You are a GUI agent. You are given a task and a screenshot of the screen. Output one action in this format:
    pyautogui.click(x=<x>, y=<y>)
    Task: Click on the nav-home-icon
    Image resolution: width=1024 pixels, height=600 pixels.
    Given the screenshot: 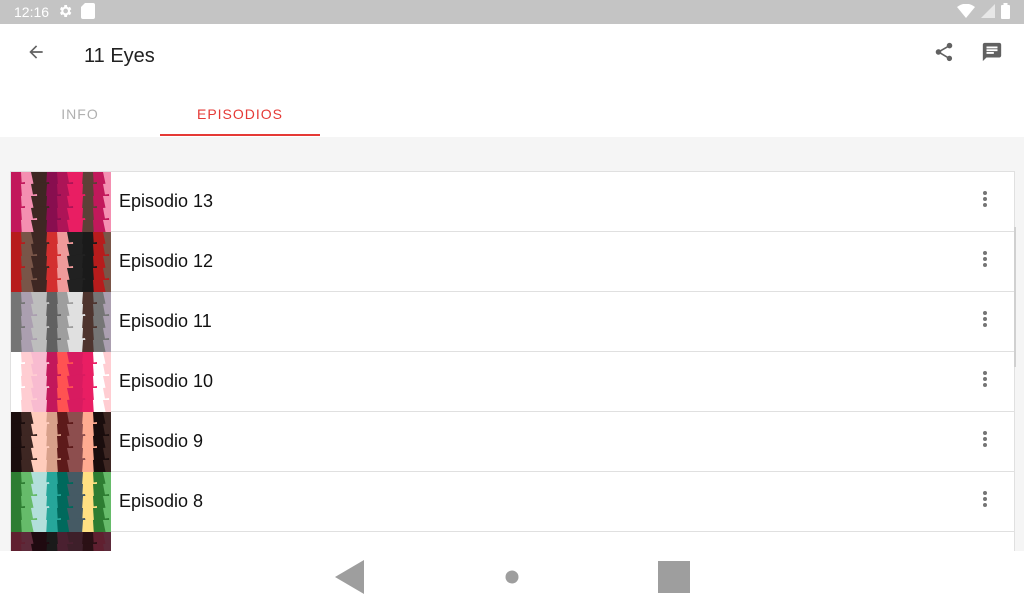 What is the action you would take?
    pyautogui.click(x=512, y=580)
    